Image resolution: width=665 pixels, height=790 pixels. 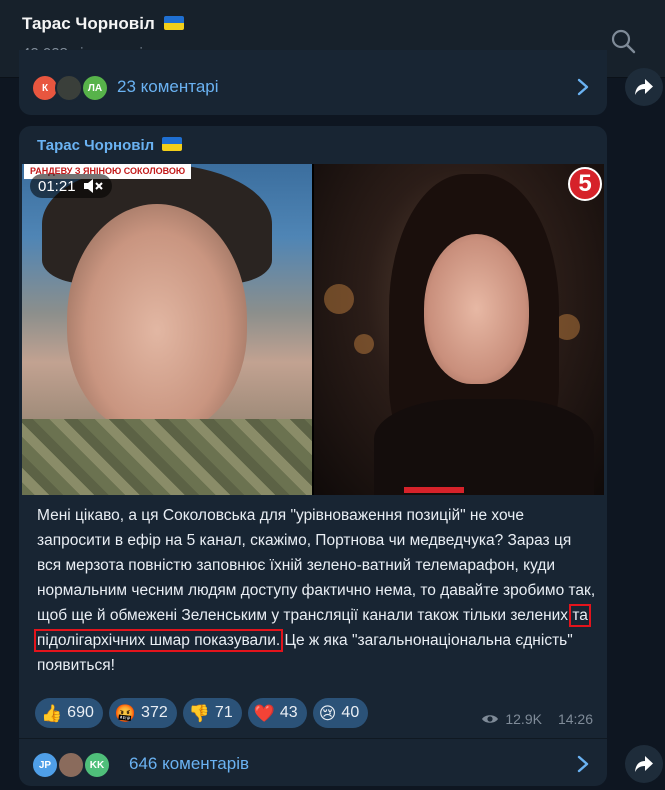 I want to click on comments-count-label: 646 коментарів, so click(x=189, y=763).